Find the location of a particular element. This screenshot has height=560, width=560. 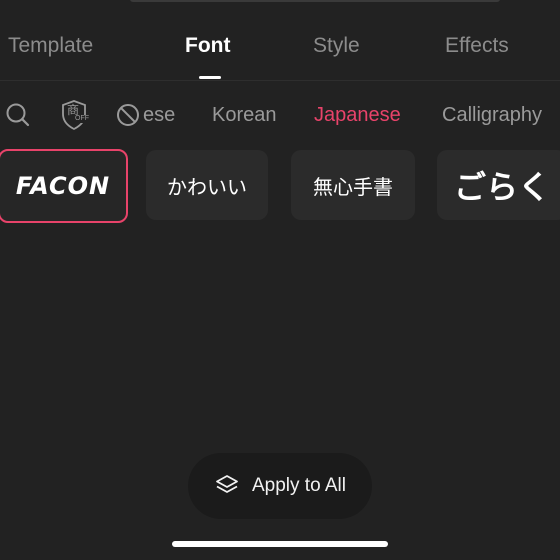

tab-template: Template is located at coordinates (50, 46).